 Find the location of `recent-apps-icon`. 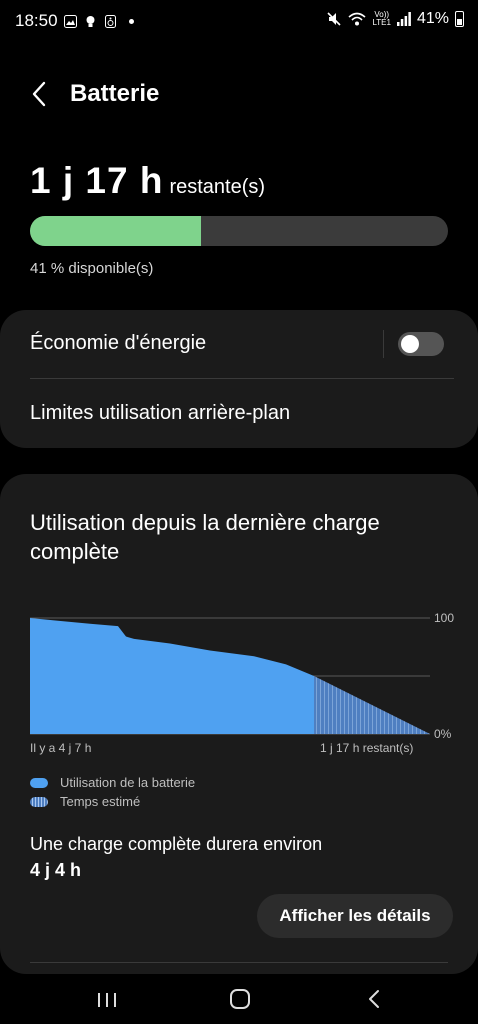

recent-apps-icon is located at coordinates (107, 999).